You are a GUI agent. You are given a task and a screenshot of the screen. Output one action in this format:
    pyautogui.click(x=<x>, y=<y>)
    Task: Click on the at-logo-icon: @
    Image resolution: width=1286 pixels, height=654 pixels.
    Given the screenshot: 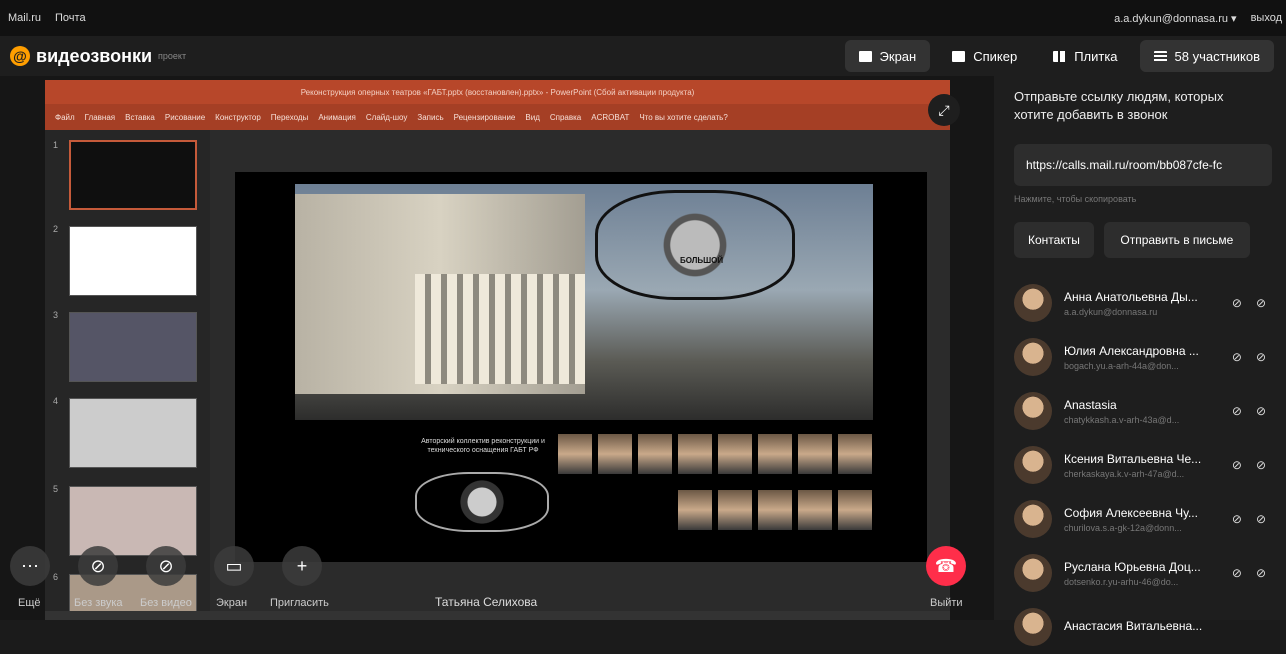 What is the action you would take?
    pyautogui.click(x=20, y=56)
    